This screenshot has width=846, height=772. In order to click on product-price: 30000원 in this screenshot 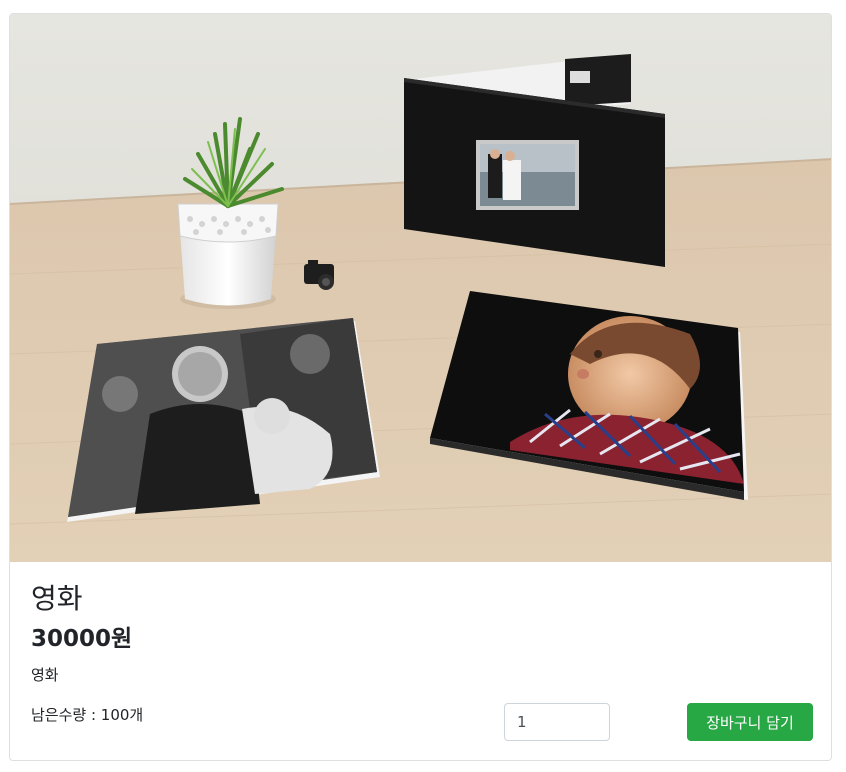, I will do `click(82, 639)`.